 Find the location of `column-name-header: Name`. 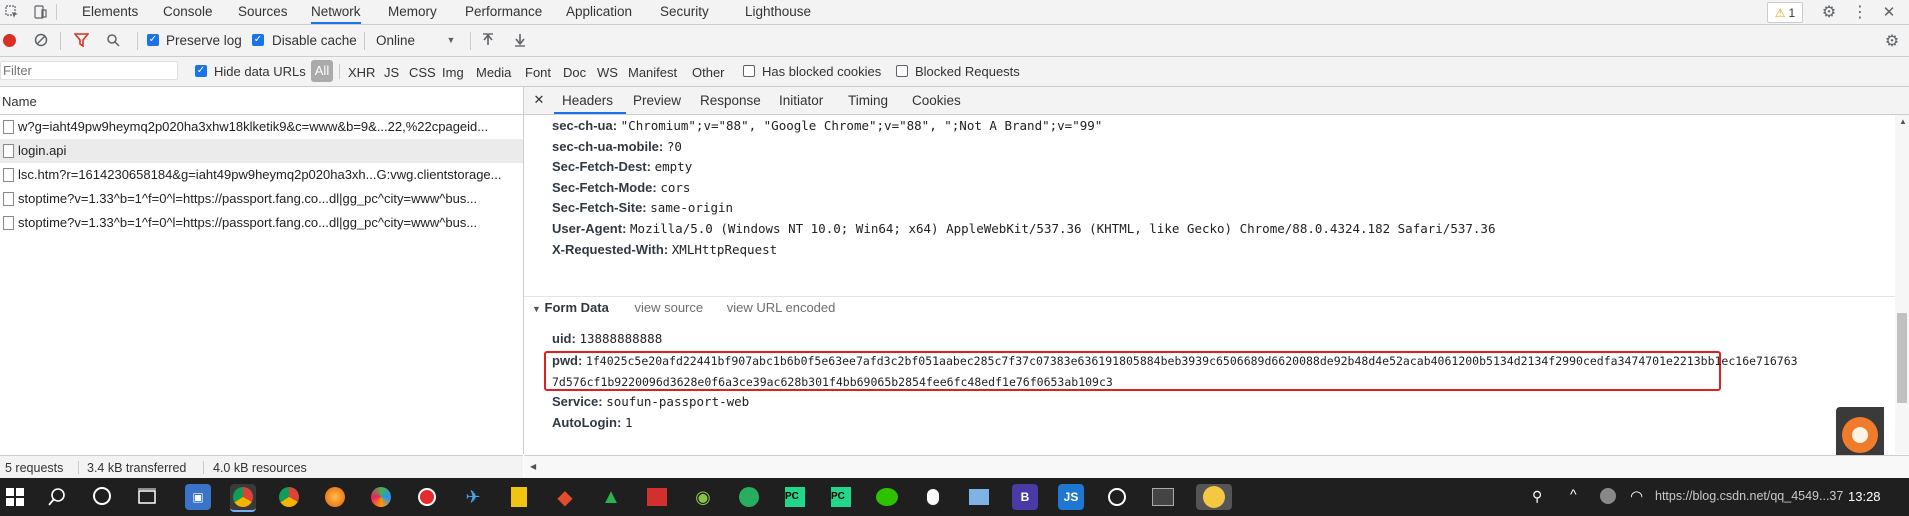

column-name-header: Name is located at coordinates (19, 101).